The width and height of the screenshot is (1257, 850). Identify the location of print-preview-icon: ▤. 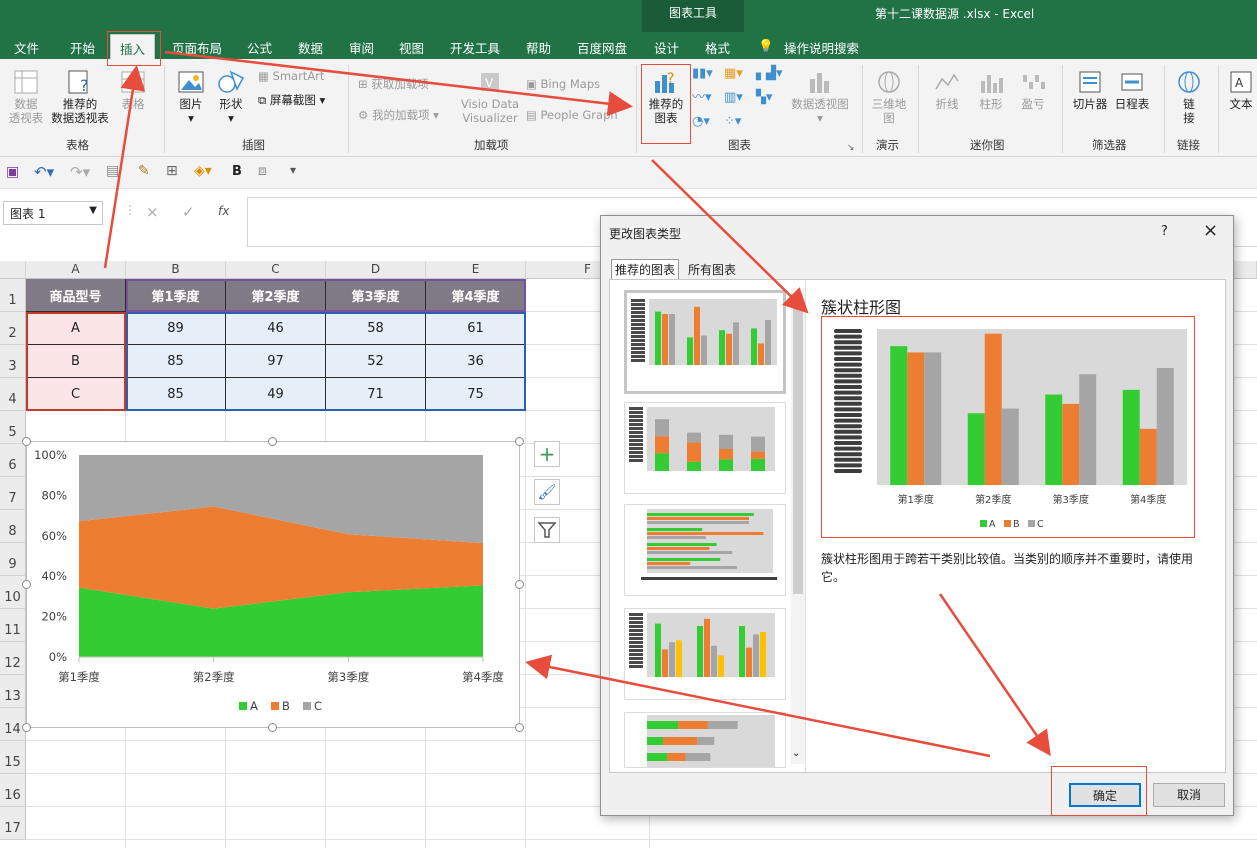
(112, 171).